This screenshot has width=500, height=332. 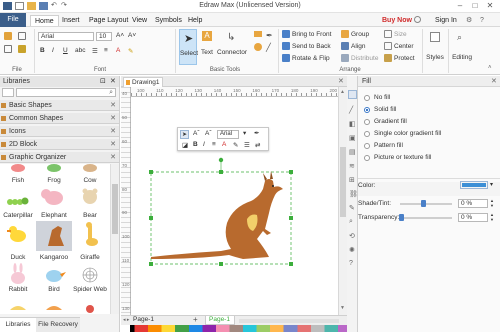 I want to click on format-painter-icon: ✒, so click(x=256, y=133).